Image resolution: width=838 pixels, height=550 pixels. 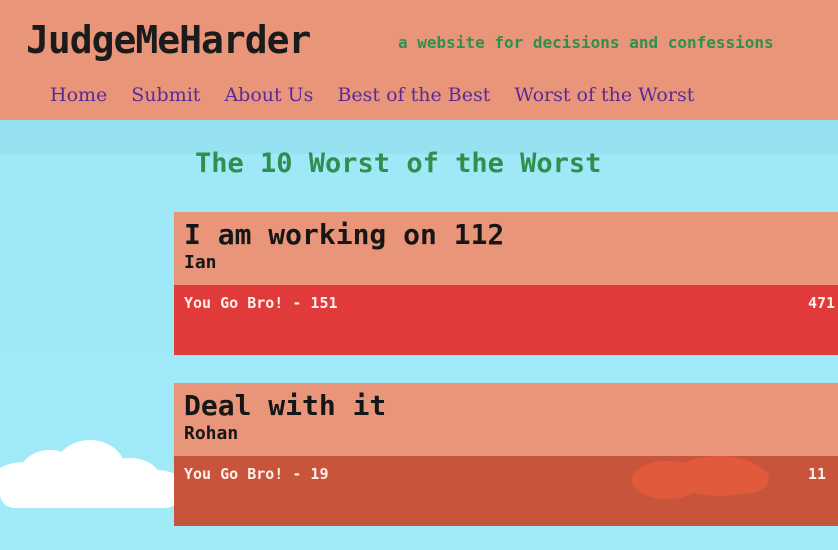 I want to click on nav-item-worst-of-the-worst: Worst of the Worst, so click(x=604, y=95).